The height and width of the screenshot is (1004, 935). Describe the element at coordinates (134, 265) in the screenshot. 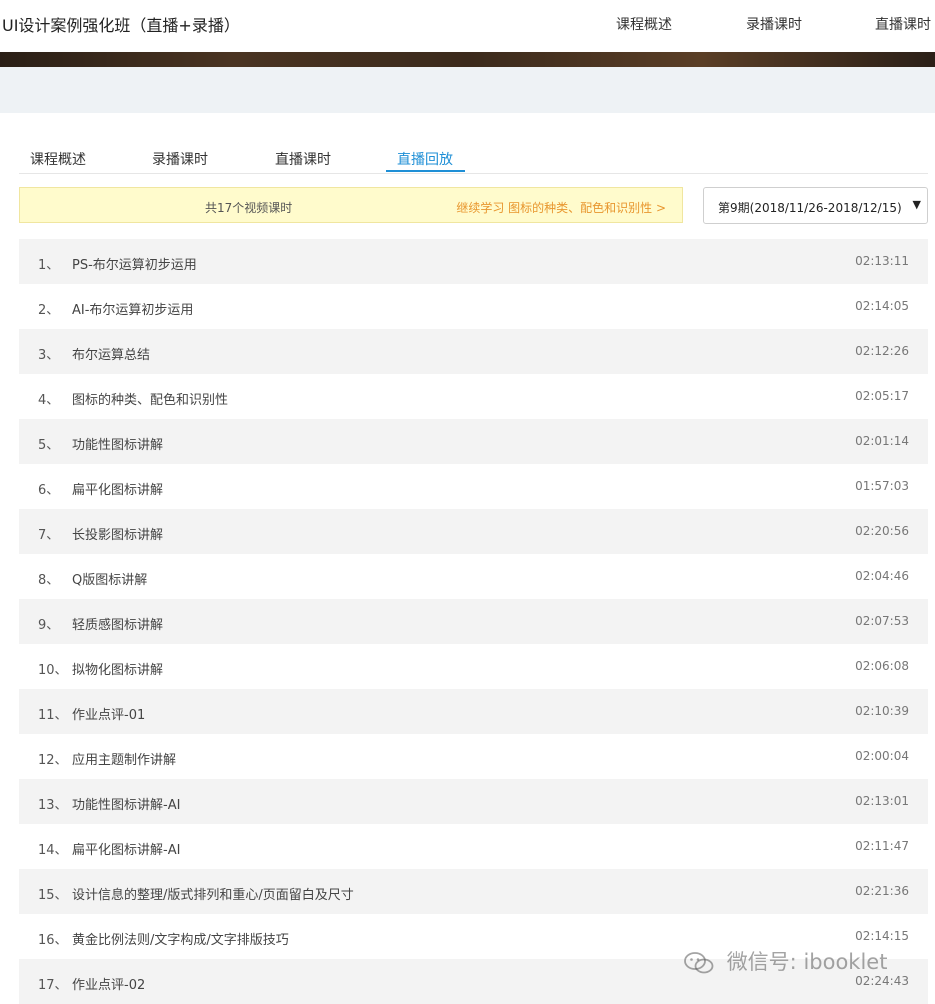

I see `lesson-title: PS-布尔运算初步运用` at that location.